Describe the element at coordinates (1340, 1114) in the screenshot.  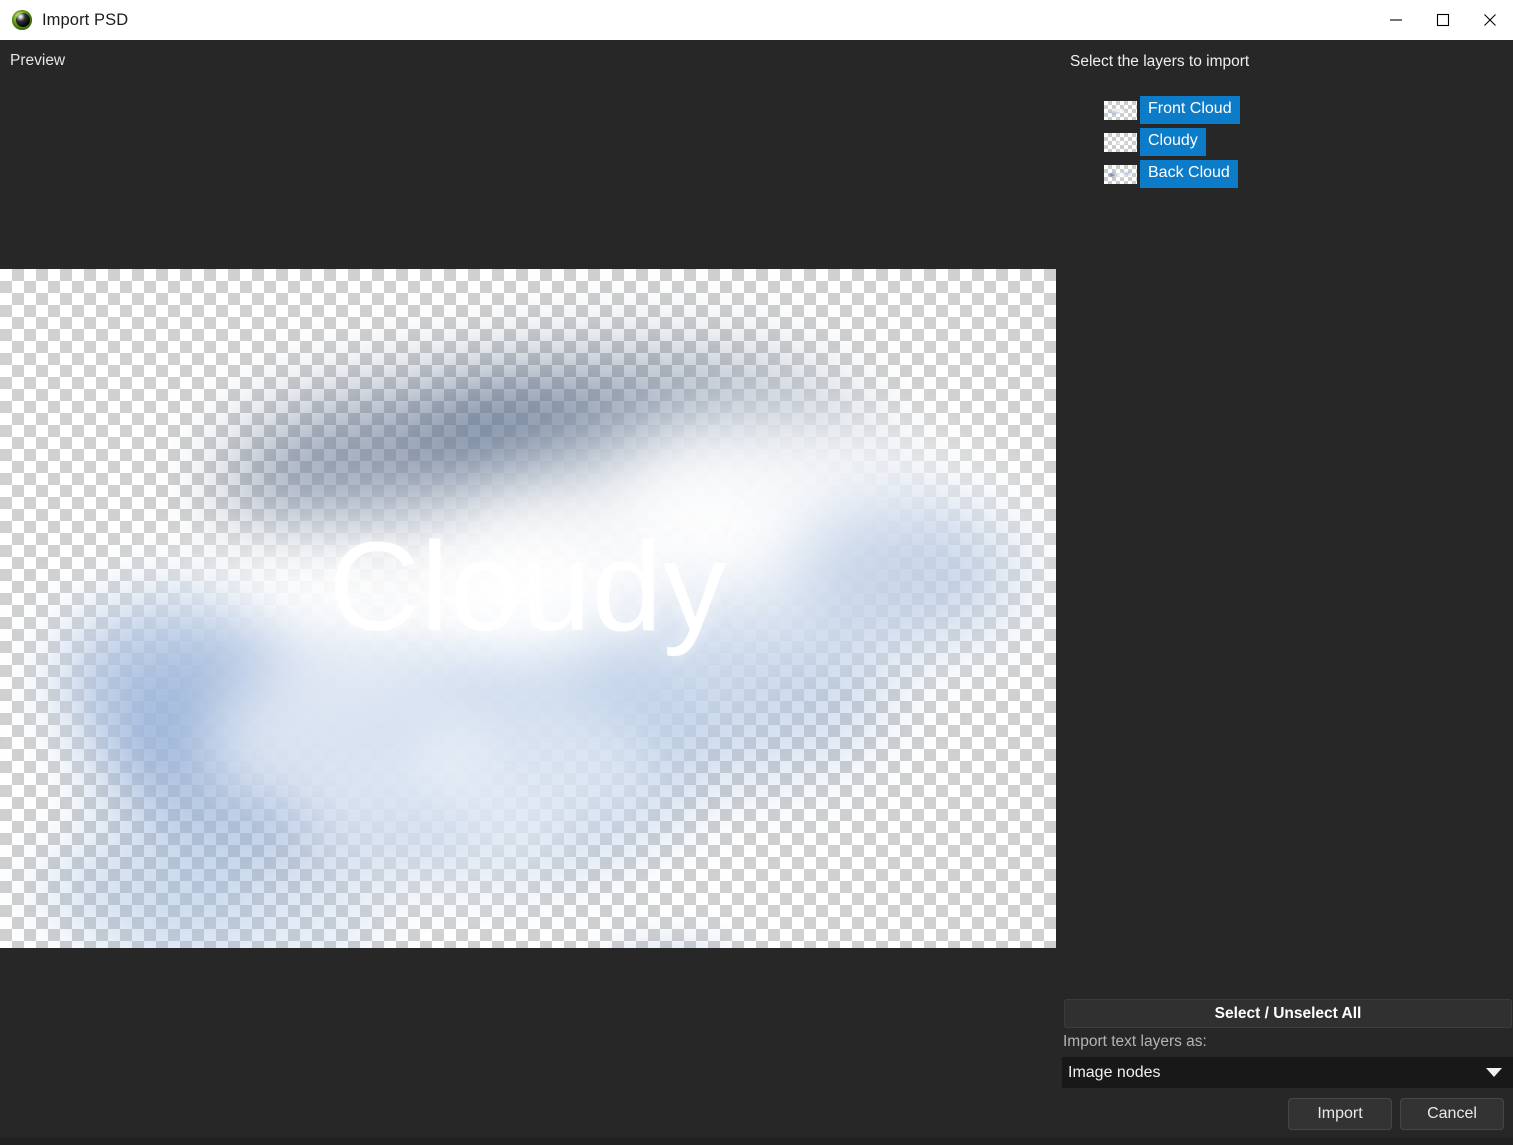
I see `import-button: Import` at that location.